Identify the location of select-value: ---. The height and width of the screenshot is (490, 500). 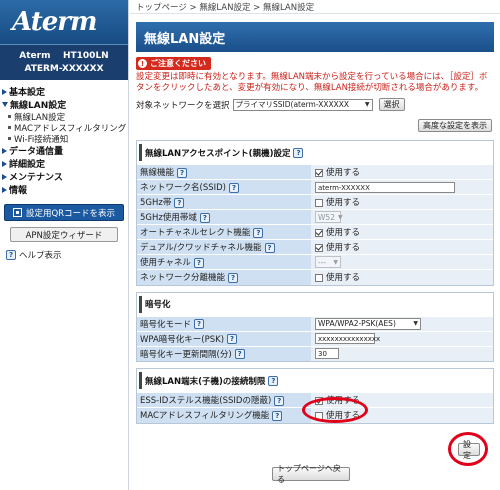
(322, 262).